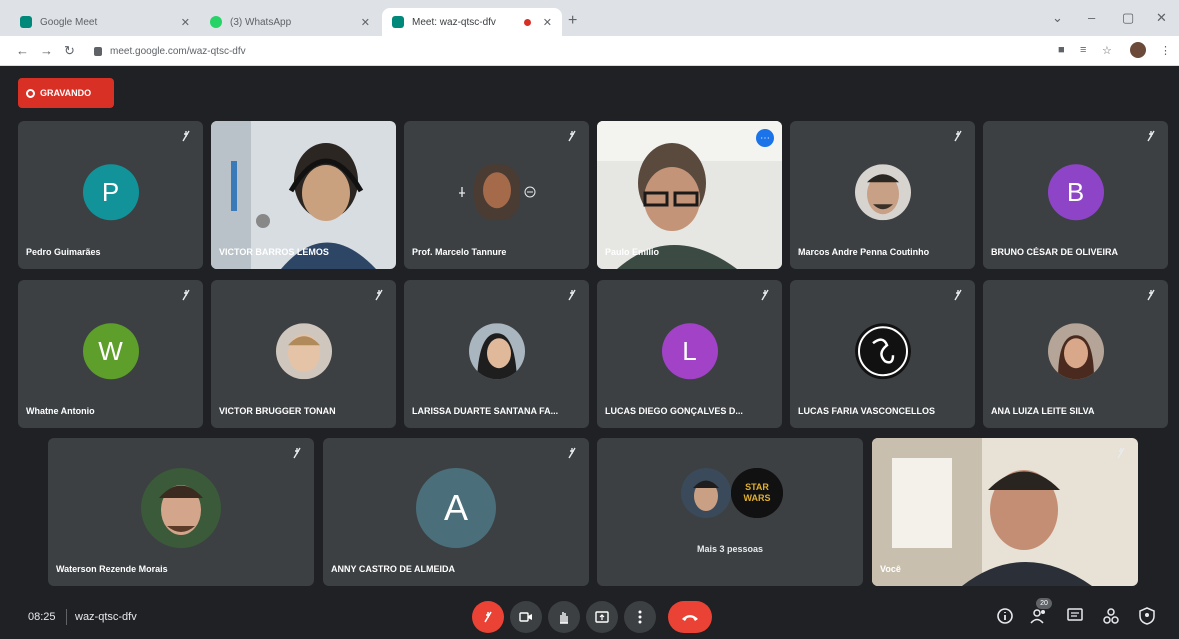 The height and width of the screenshot is (639, 1179). I want to click on tab-meet-active: Meet: waz-qtsc-dfv ✕, so click(472, 22).